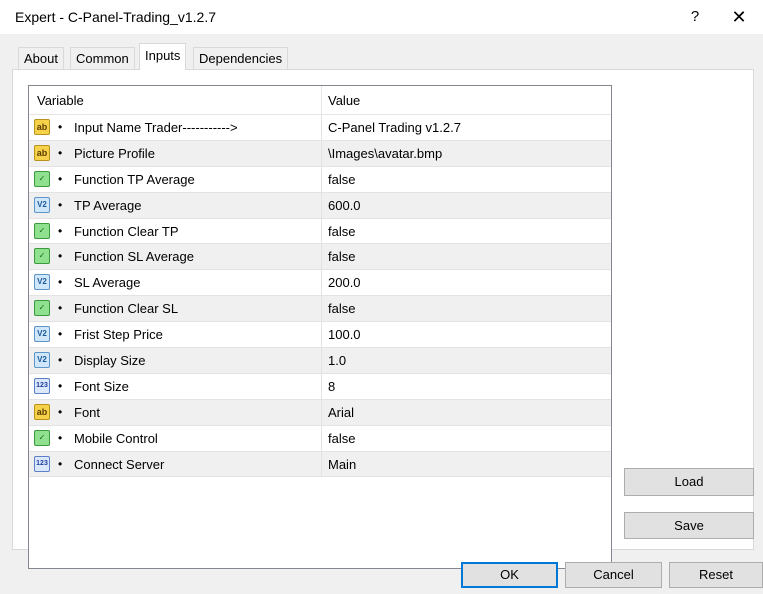 Image resolution: width=763 pixels, height=594 pixels. I want to click on ok-button: OK, so click(509, 575).